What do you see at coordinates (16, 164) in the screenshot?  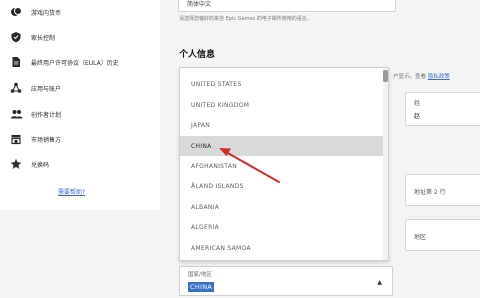 I see `star-icon` at bounding box center [16, 164].